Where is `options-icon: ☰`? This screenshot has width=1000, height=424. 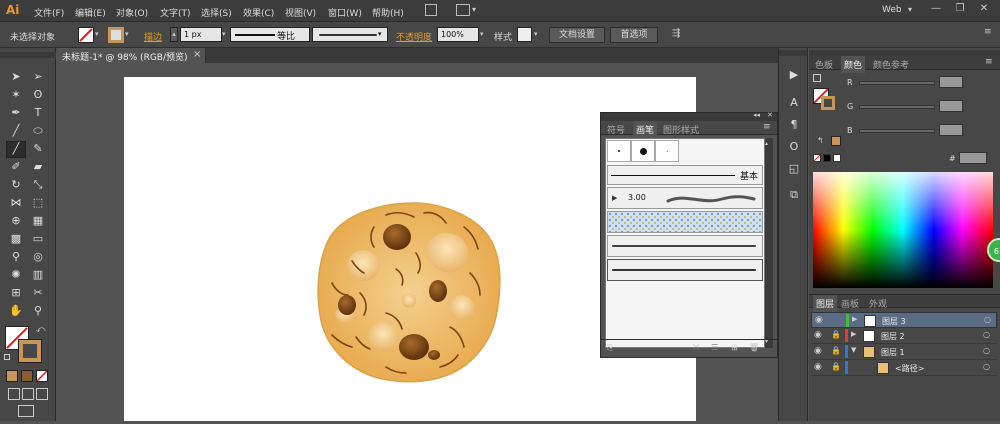 options-icon: ☰ is located at coordinates (714, 347).